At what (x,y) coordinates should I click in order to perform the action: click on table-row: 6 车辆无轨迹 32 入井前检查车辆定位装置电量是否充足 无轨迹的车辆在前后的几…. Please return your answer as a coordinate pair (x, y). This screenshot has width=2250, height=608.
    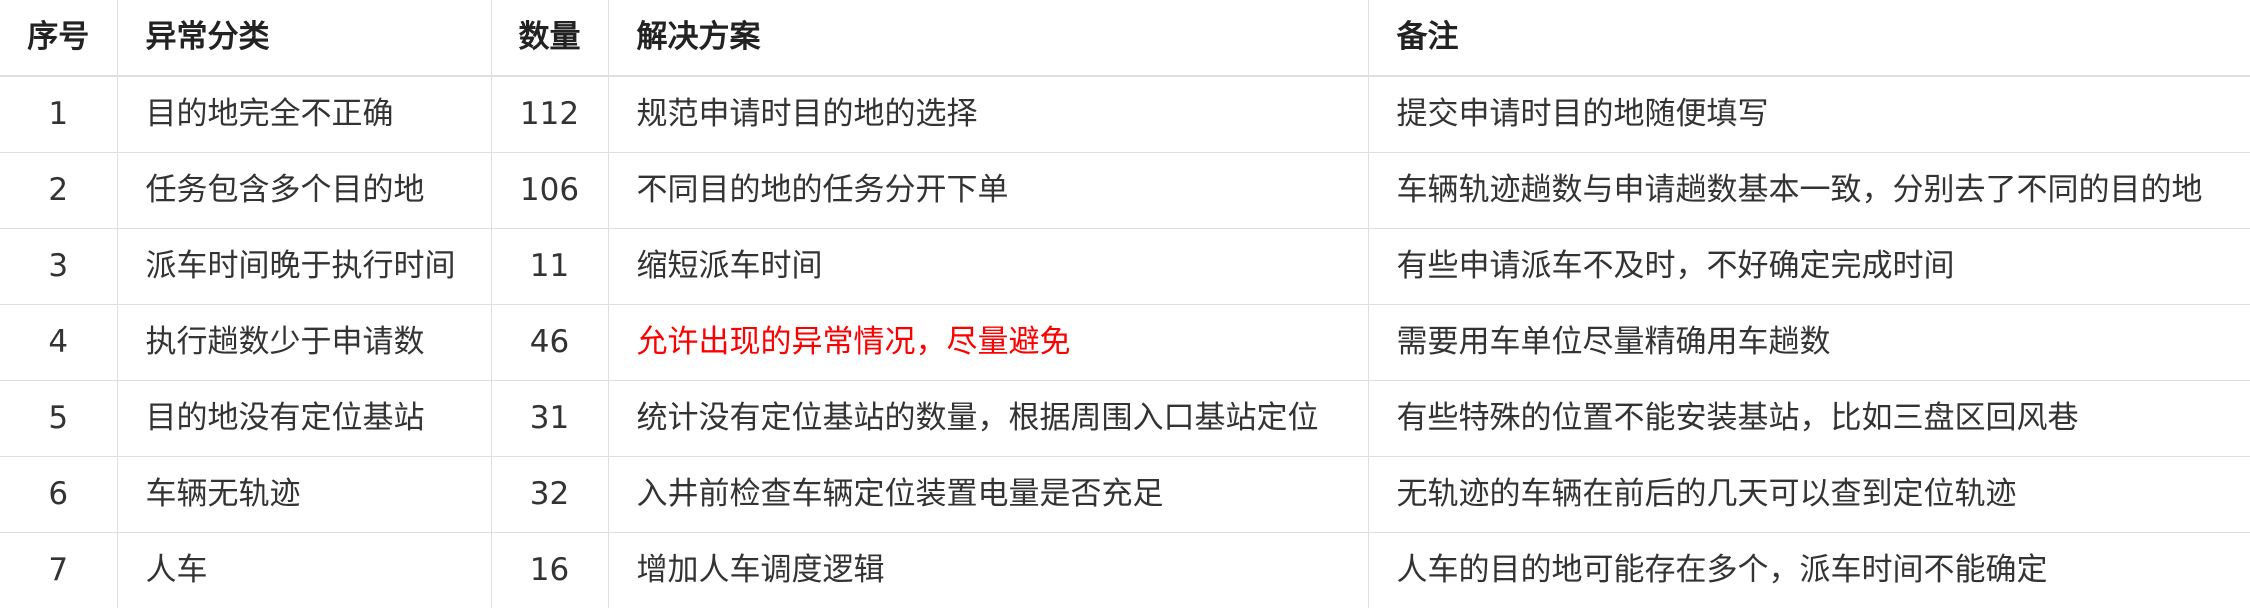
    Looking at the image, I should click on (1125, 495).